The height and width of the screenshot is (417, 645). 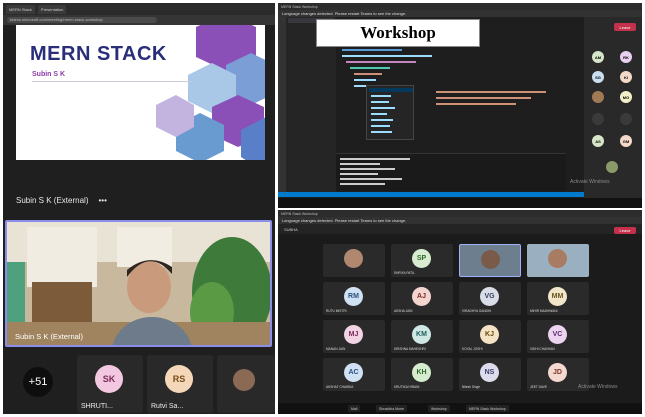 I want to click on participant-avatar: KJ, so click(x=489, y=334).